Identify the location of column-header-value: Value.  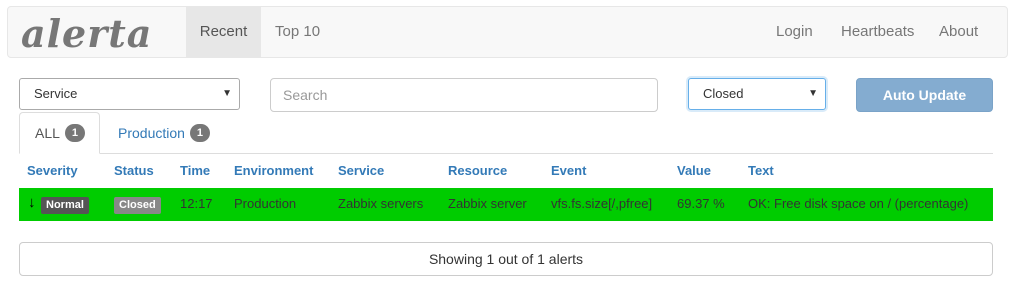
(694, 170).